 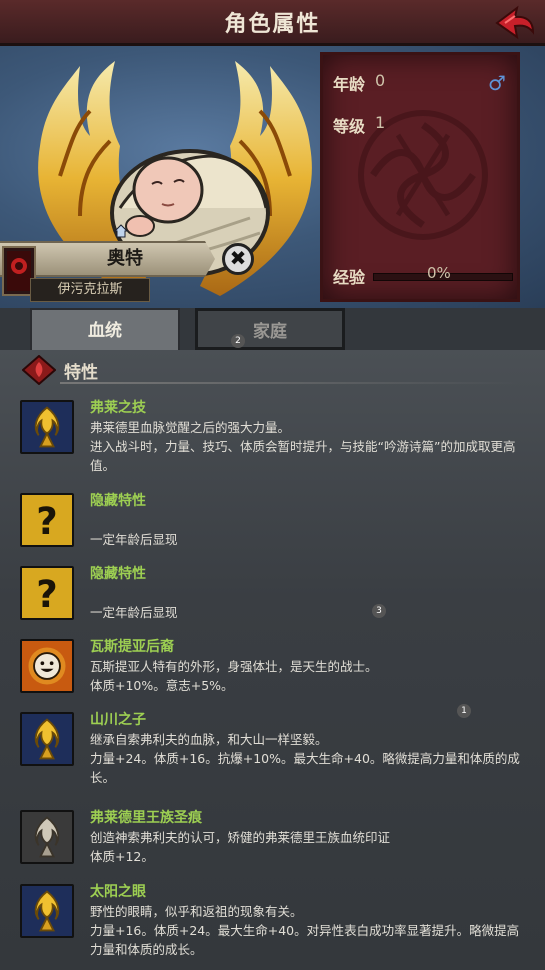 What do you see at coordinates (132, 647) in the screenshot?
I see `trait-name: 瓦斯提亚后裔` at bounding box center [132, 647].